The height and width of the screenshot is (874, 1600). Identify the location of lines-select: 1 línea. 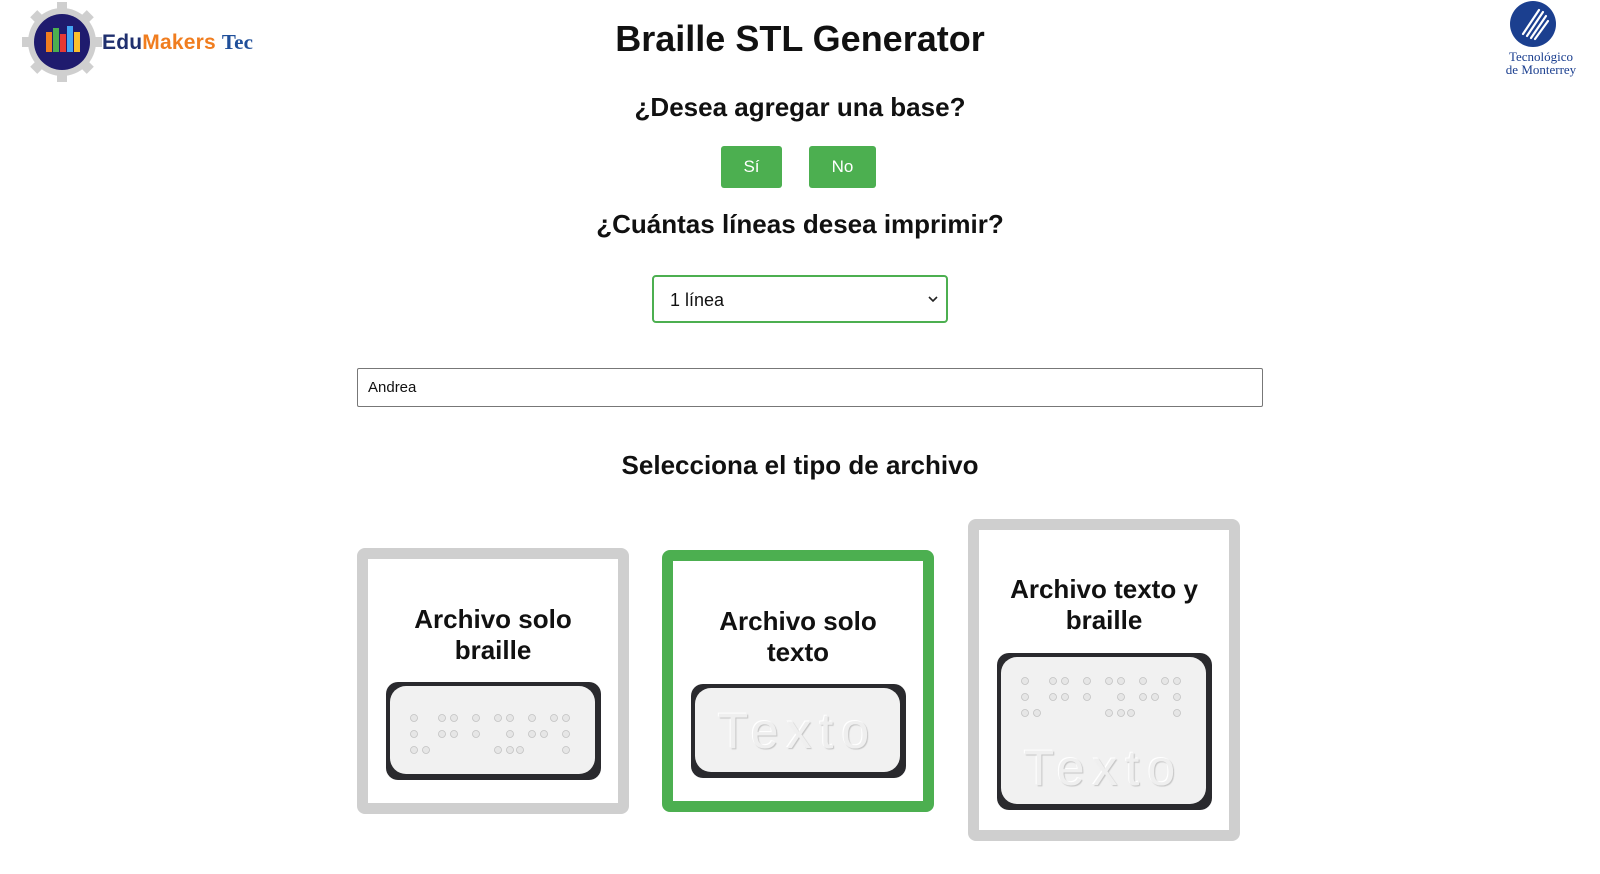
(800, 299).